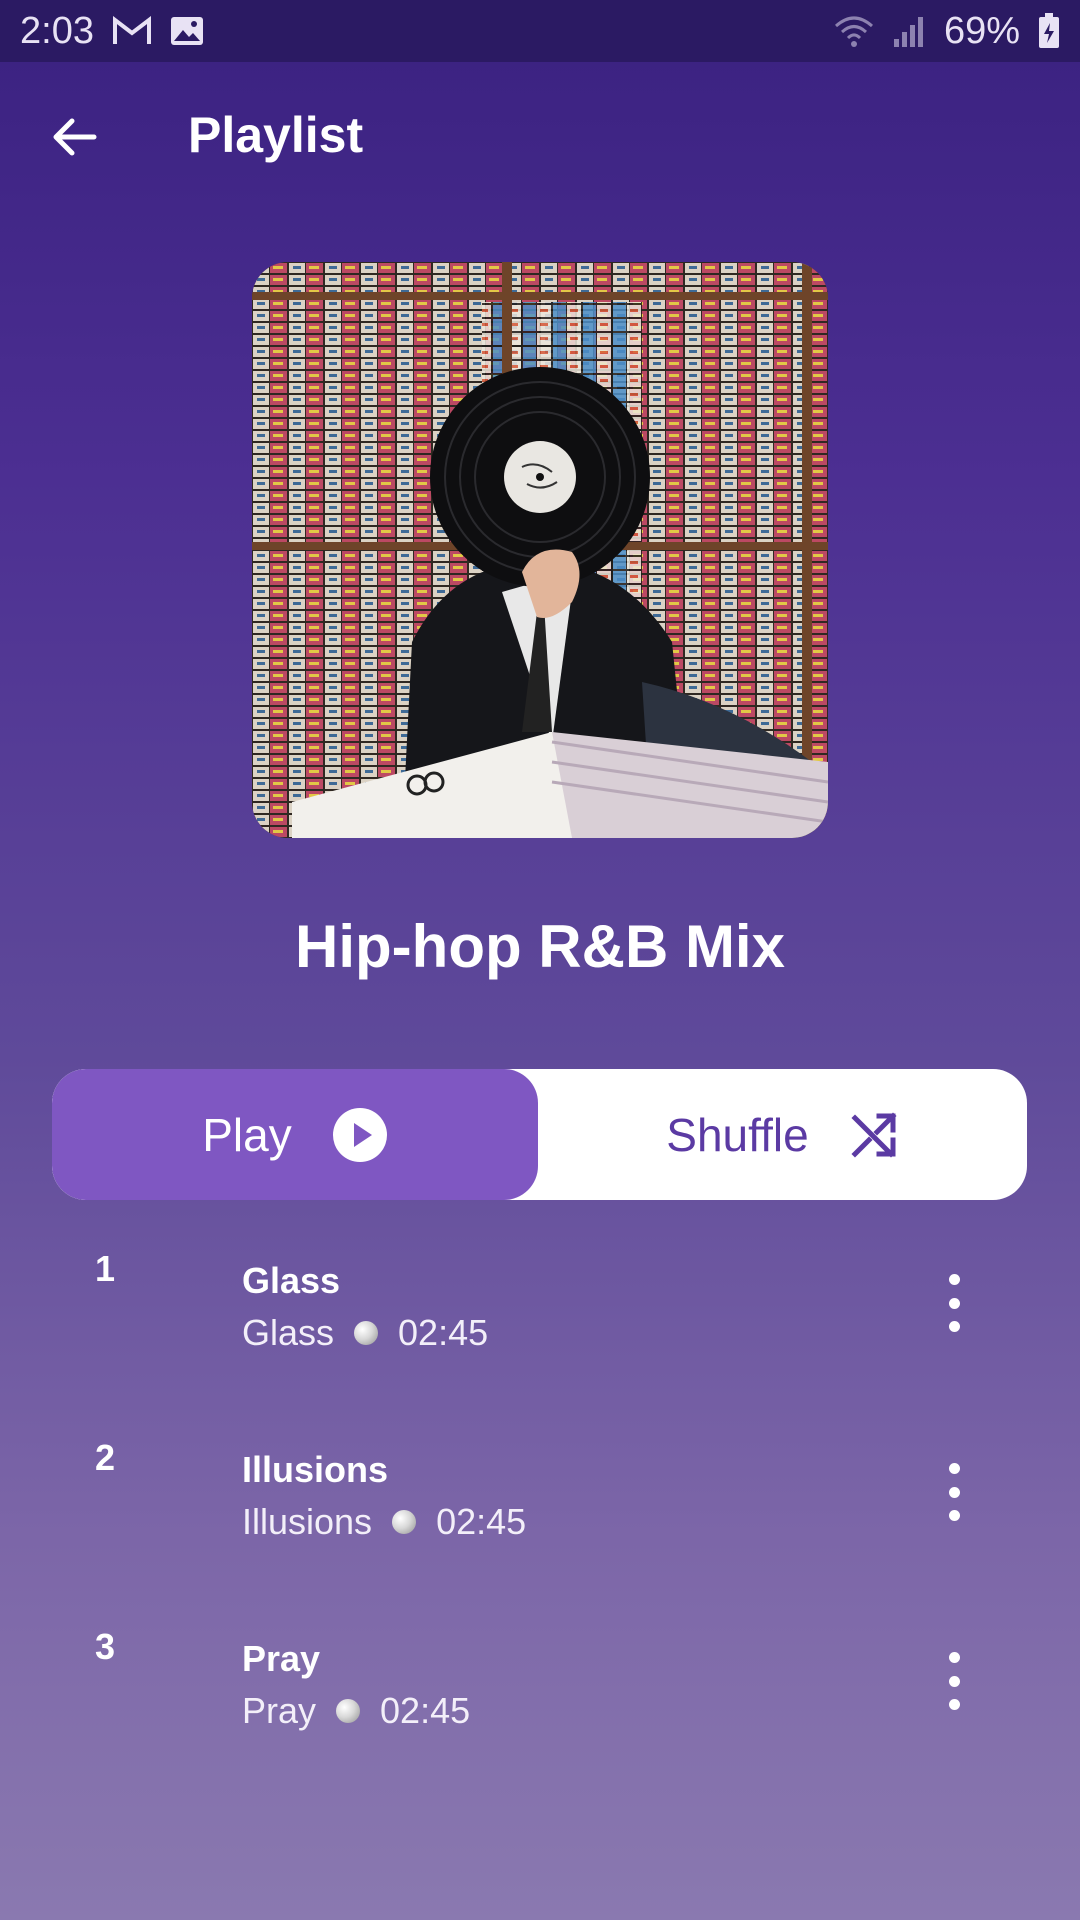 Image resolution: width=1080 pixels, height=1920 pixels. Describe the element at coordinates (132, 31) in the screenshot. I see `gmail-icon` at that location.